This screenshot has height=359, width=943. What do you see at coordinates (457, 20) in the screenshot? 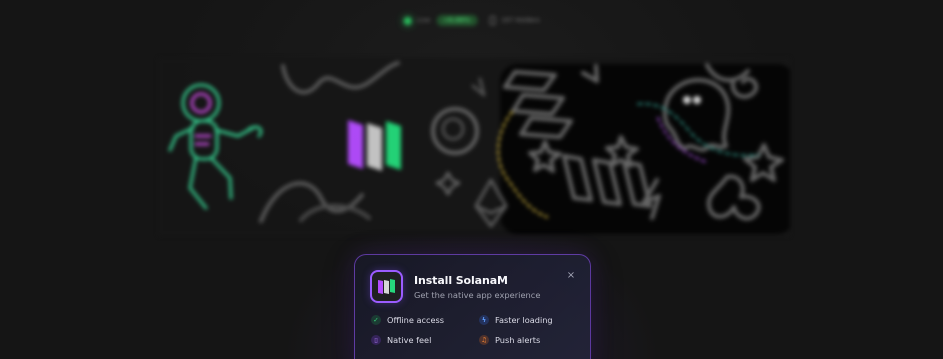
I see `price-change-badge: +0.00%` at bounding box center [457, 20].